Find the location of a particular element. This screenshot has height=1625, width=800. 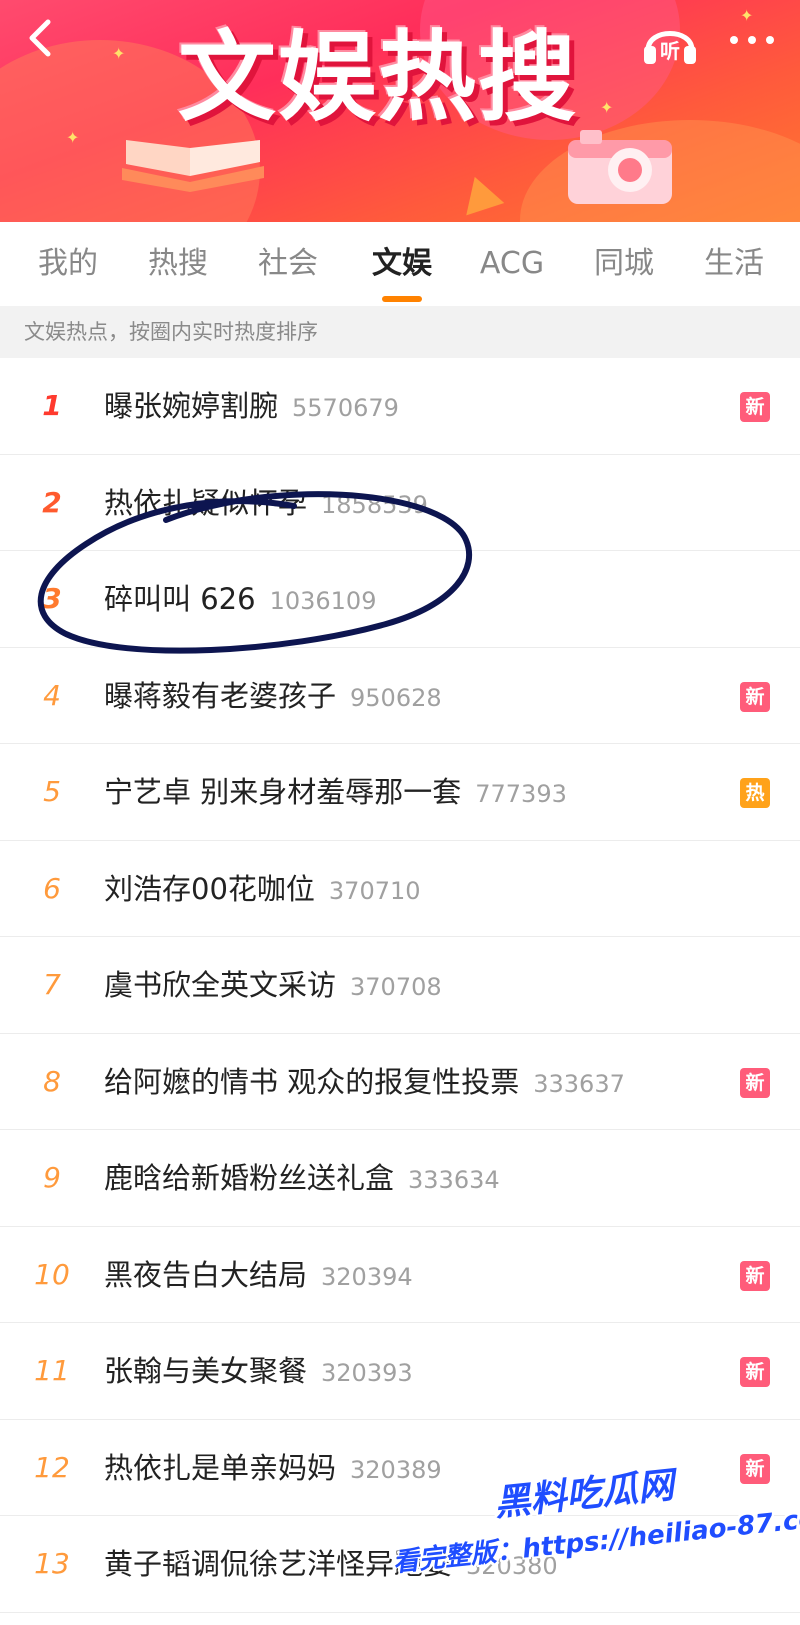

heat-count: 320393 is located at coordinates (367, 1373).